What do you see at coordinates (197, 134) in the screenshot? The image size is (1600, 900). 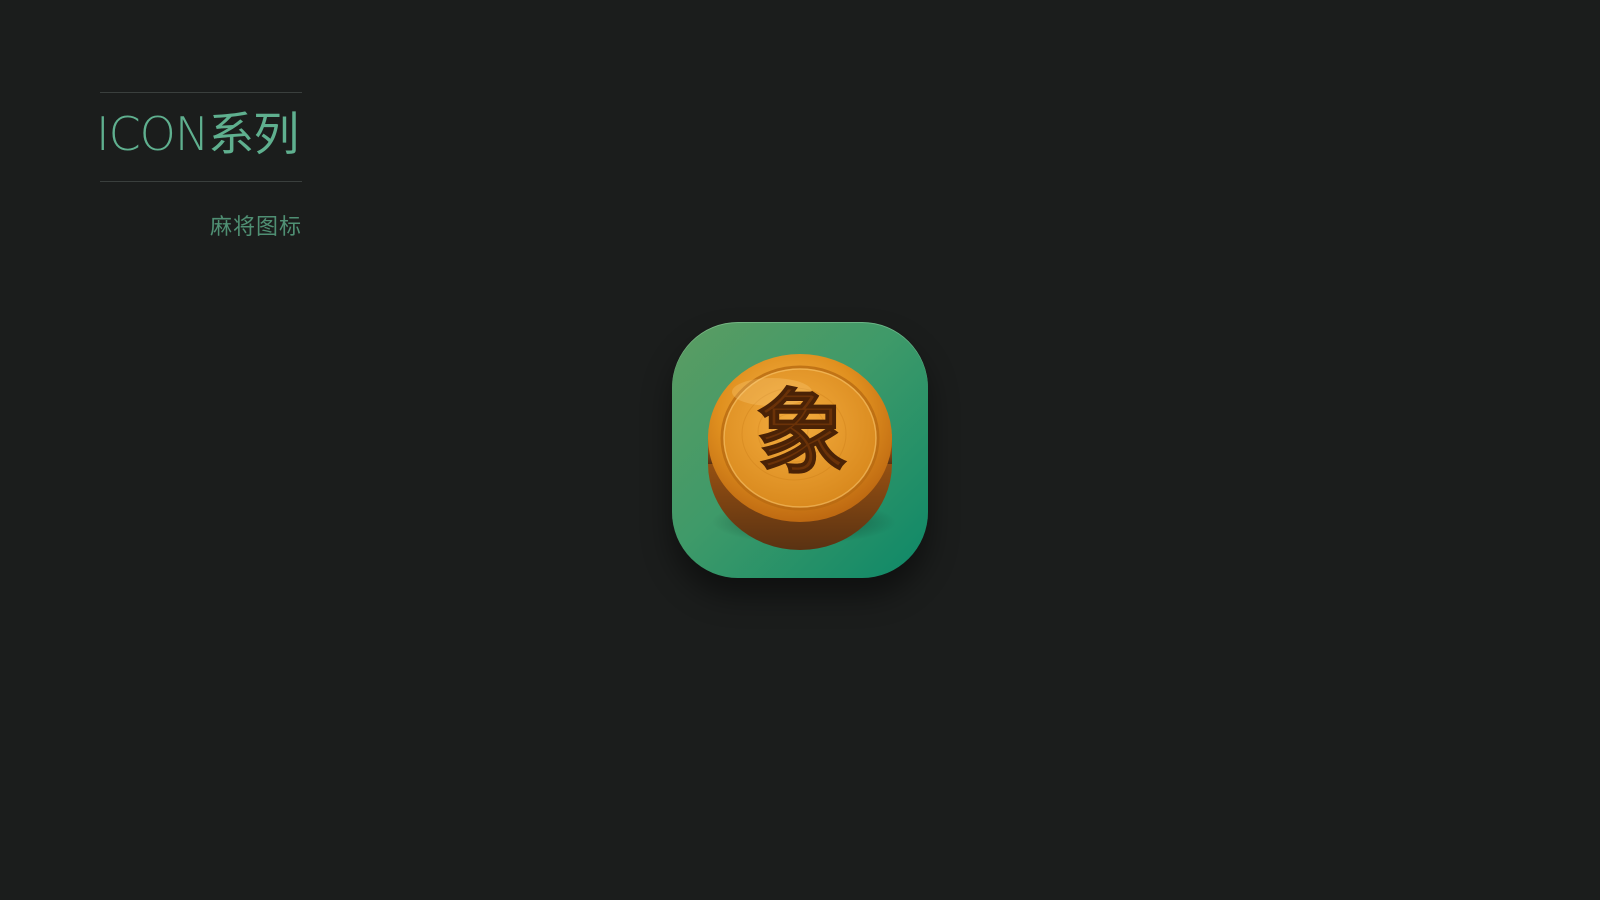 I see `page-title: ICON系列` at bounding box center [197, 134].